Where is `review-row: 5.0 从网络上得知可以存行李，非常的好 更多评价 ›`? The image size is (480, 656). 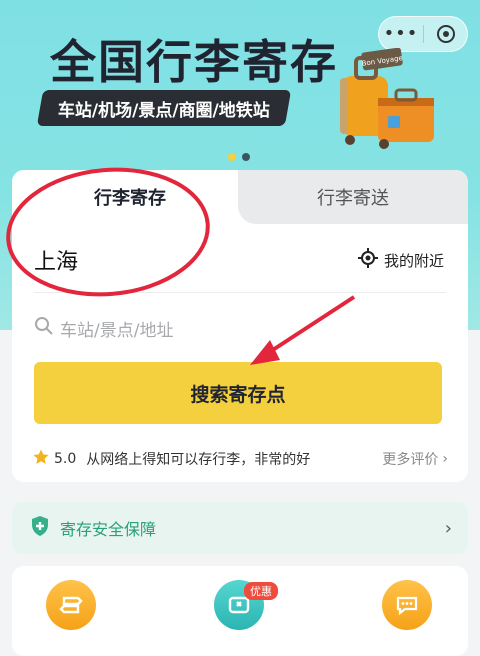
review-row: 5.0 从网络上得知可以存行李，非常的好 更多评价 › is located at coordinates (240, 459).